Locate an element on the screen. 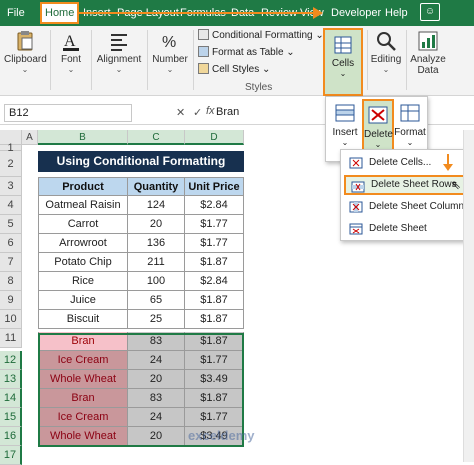 The width and height of the screenshot is (474, 465). menu-file: File is located at coordinates (16, 13).